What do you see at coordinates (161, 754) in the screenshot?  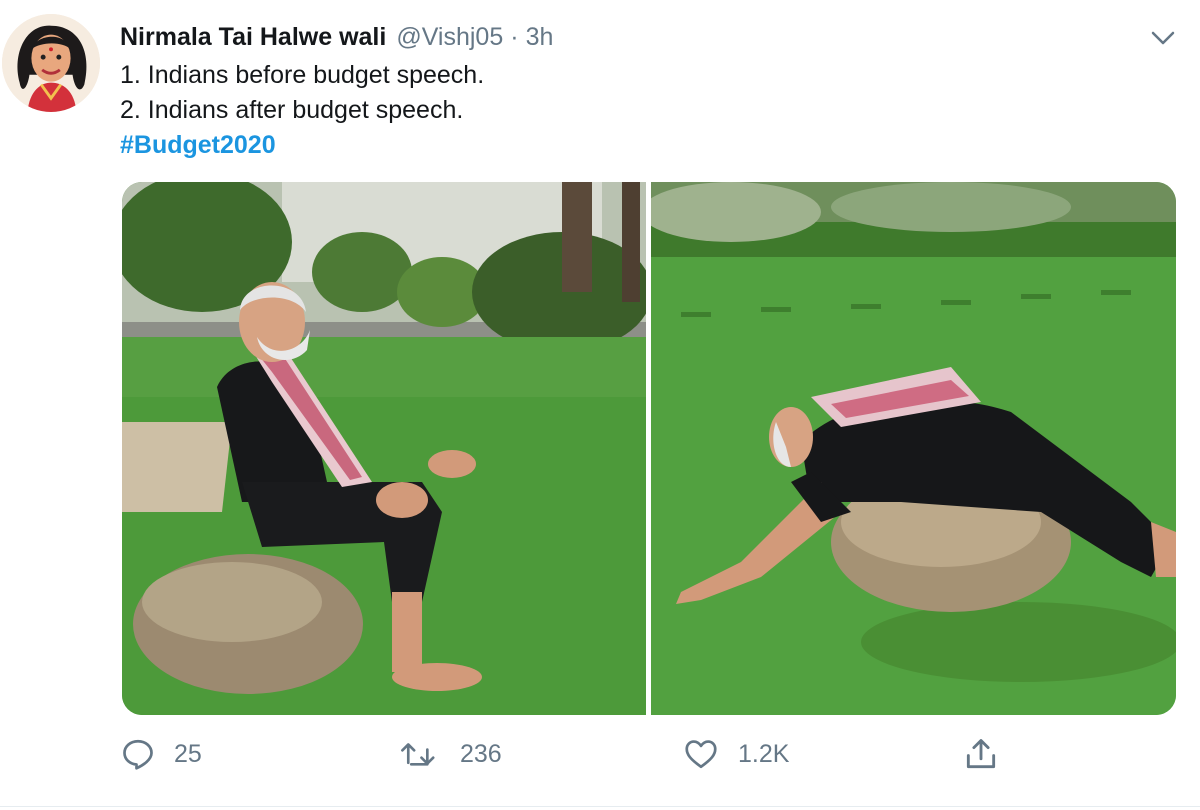 I see `reply-button: 25` at bounding box center [161, 754].